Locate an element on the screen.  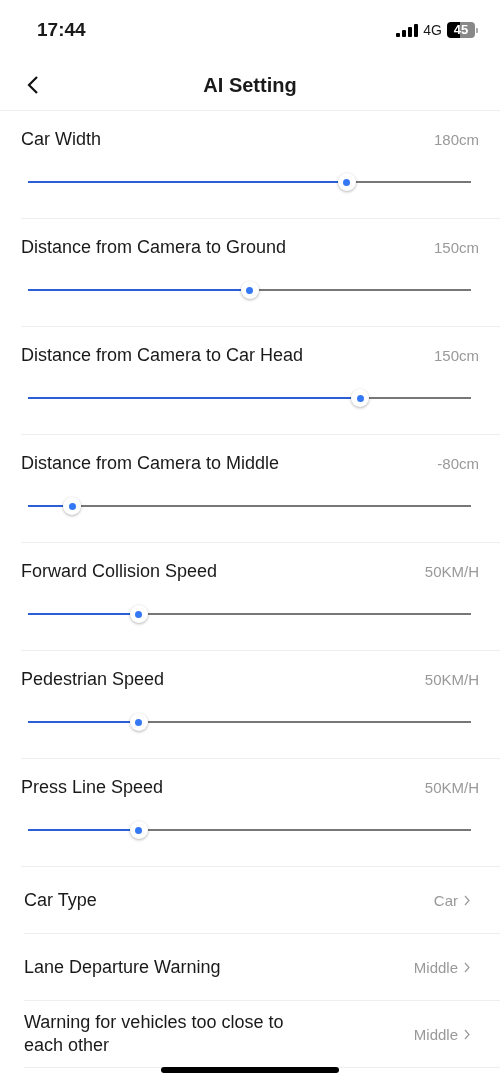
setting-label: Distance from Camera to Ground is located at coordinates (154, 247).